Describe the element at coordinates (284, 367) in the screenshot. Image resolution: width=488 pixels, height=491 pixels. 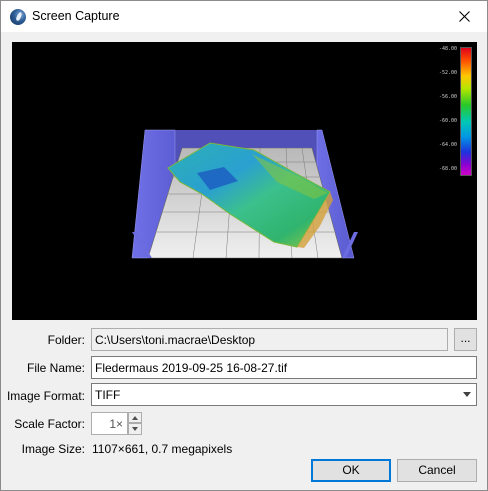
I see `file-name-input: Fledermaus 2019-09-25 16-08-27.tif` at that location.